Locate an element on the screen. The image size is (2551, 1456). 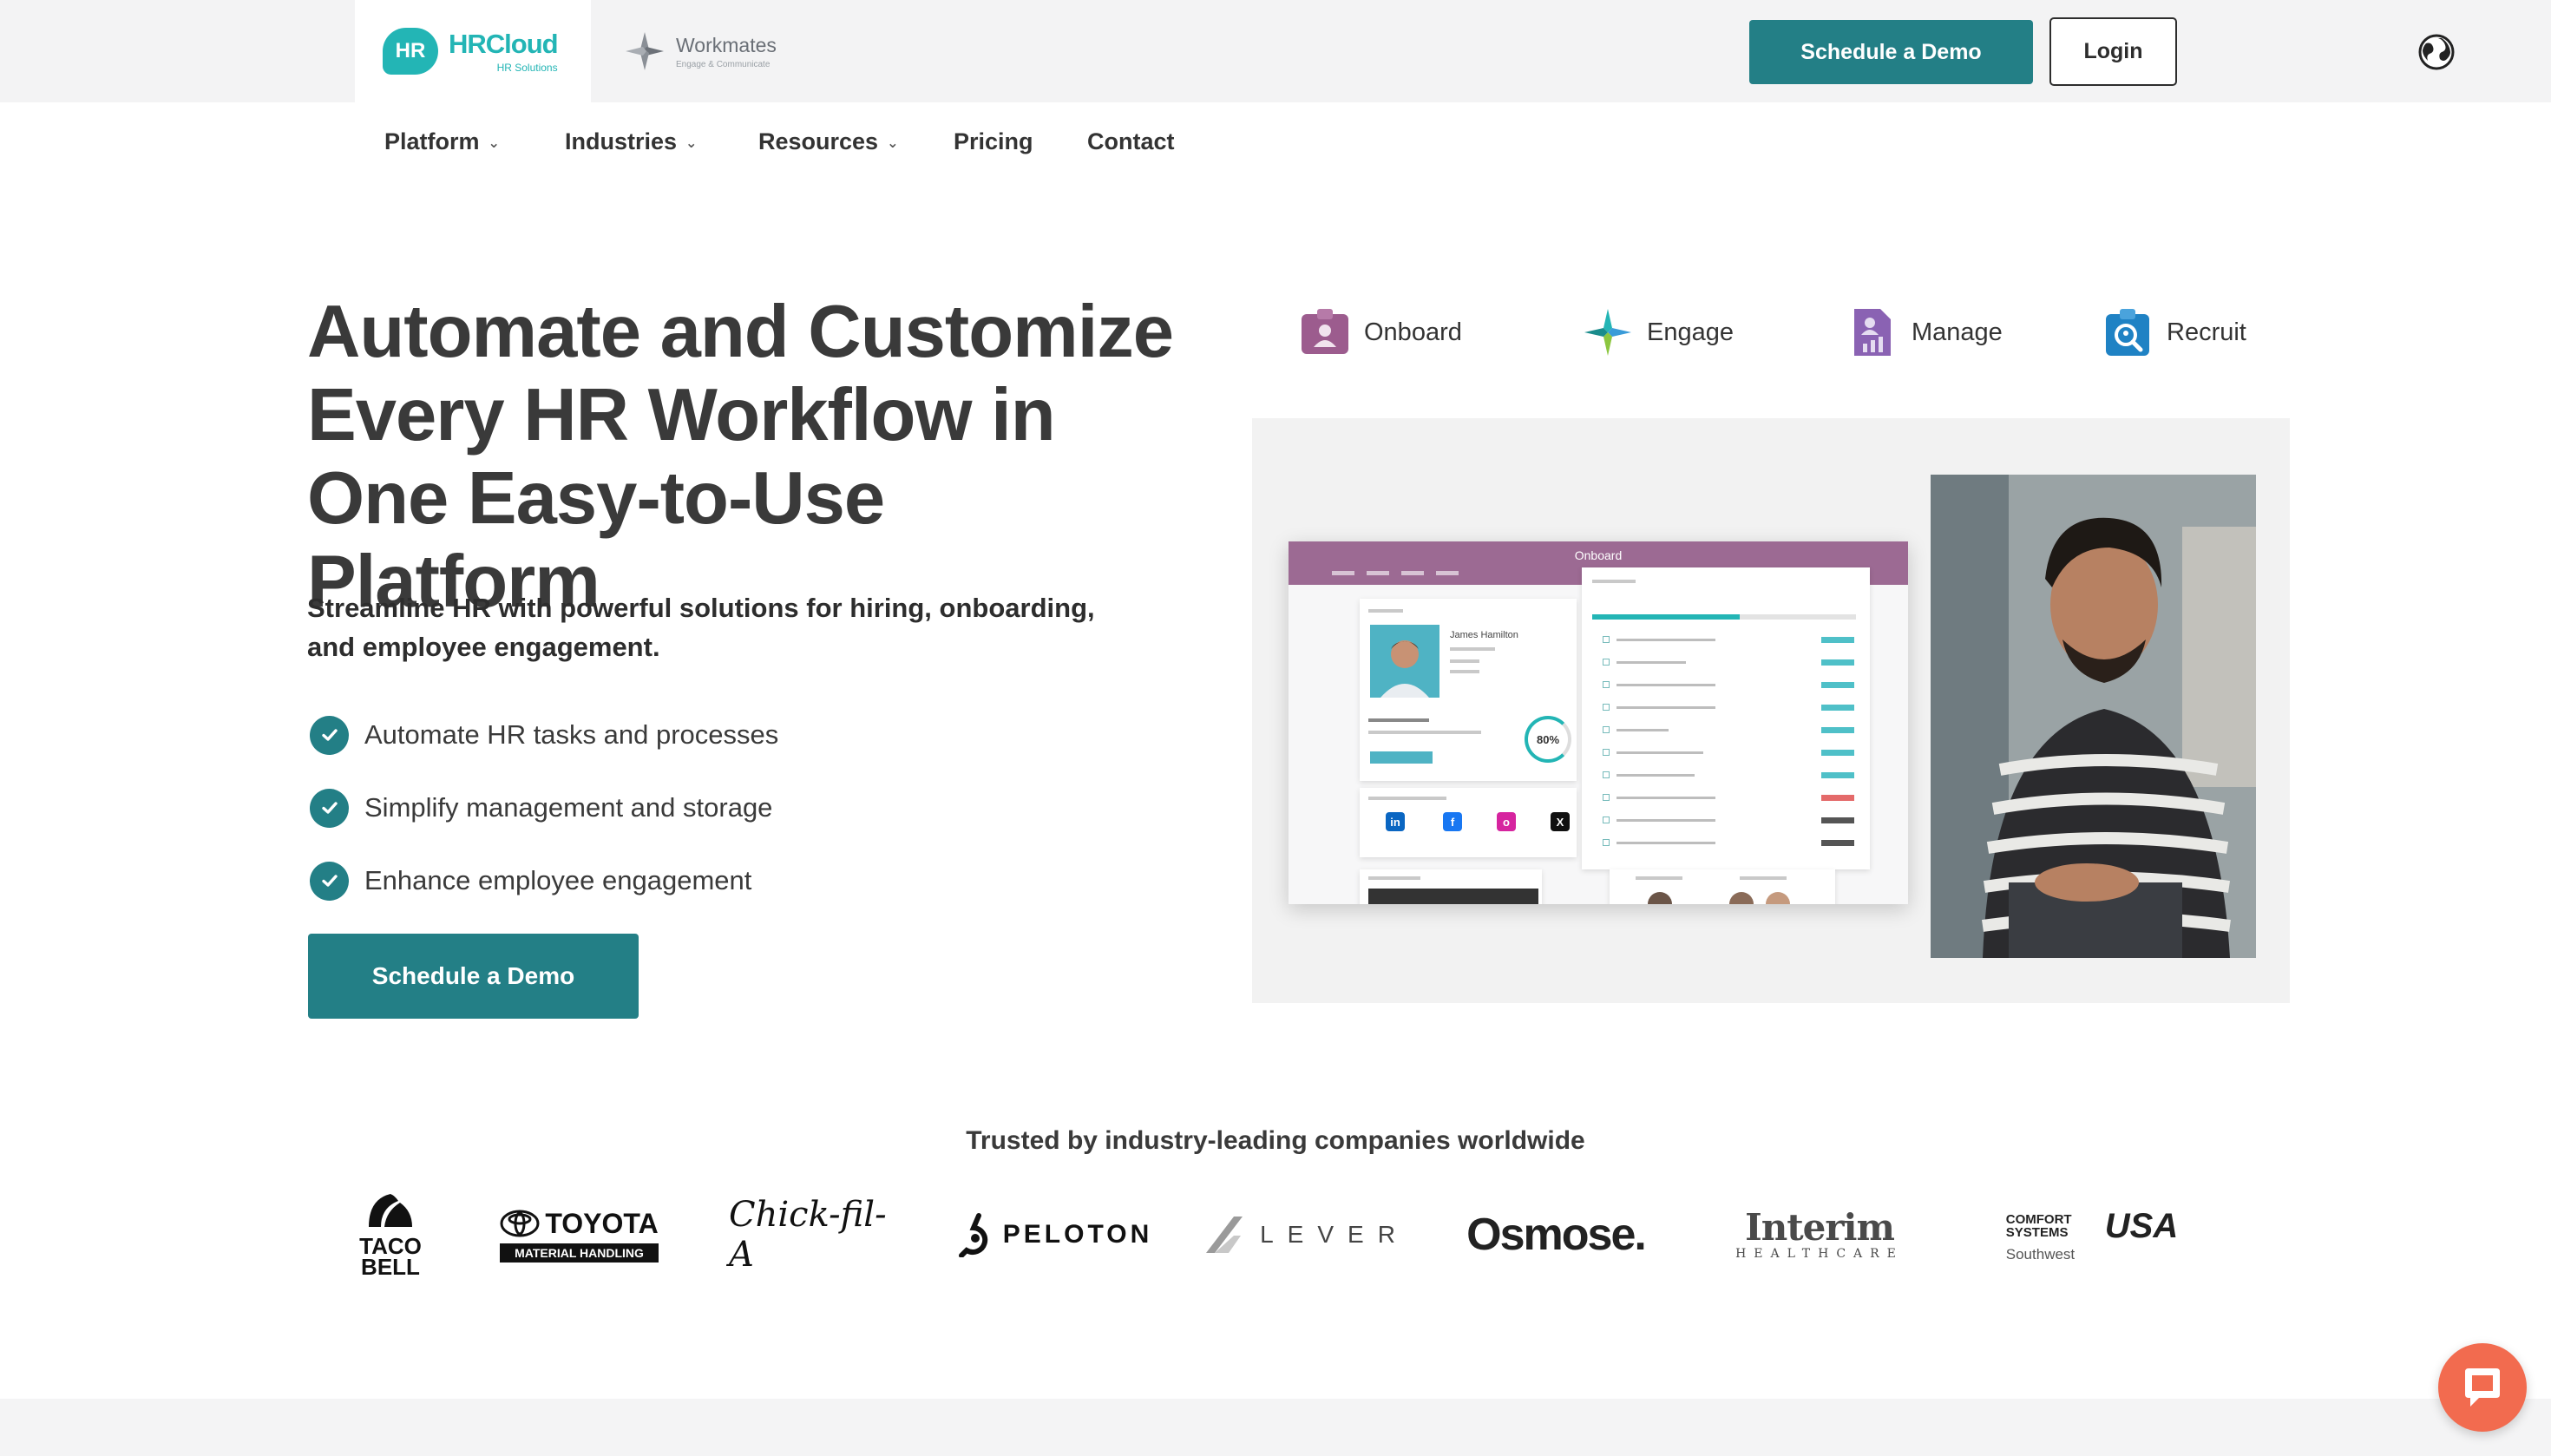
taco-bell-line: BELL is located at coordinates (391, 1267).